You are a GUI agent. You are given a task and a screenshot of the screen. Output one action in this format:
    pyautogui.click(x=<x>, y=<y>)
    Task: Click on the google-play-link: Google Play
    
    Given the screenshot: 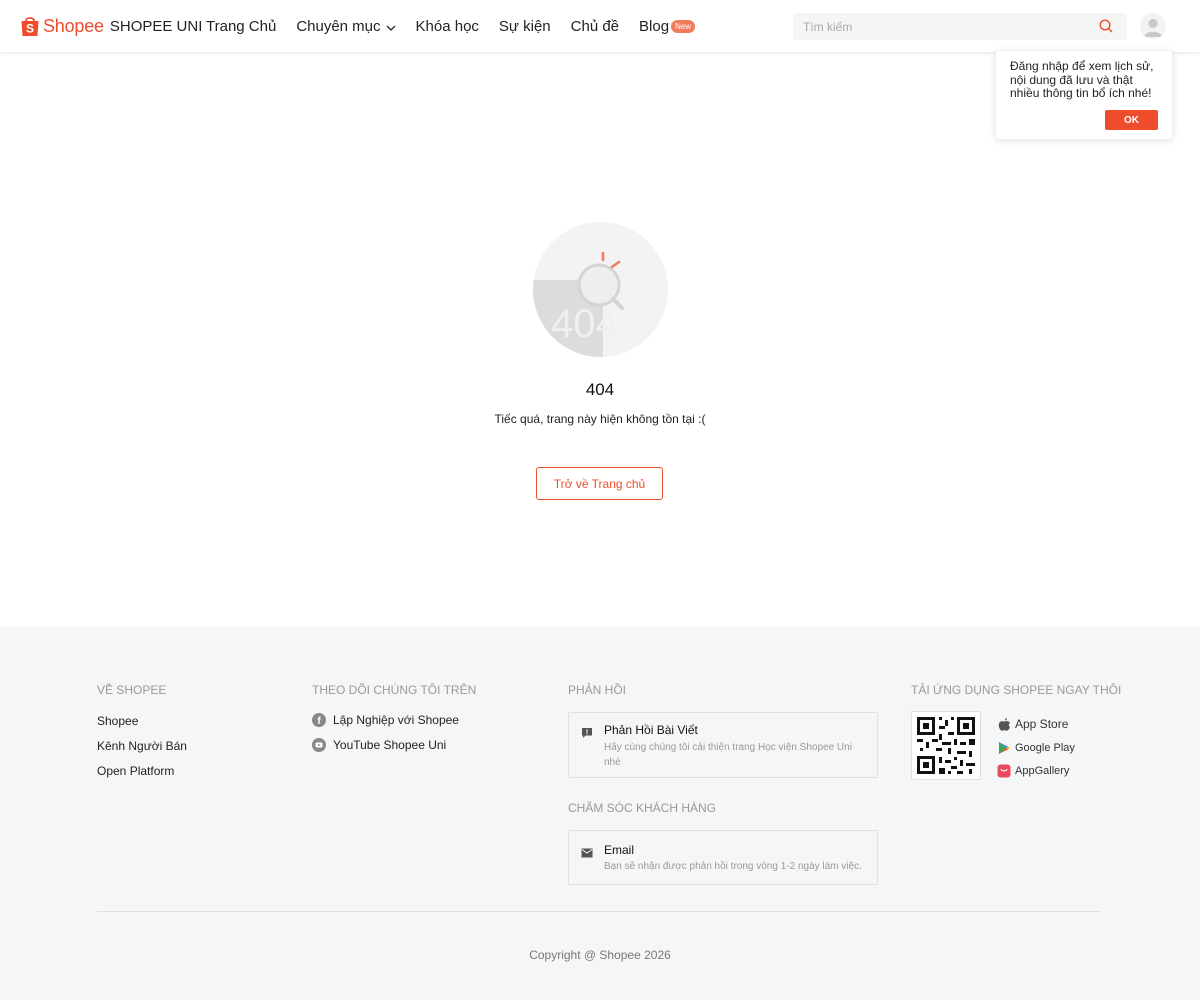 What is the action you would take?
    pyautogui.click(x=1036, y=748)
    